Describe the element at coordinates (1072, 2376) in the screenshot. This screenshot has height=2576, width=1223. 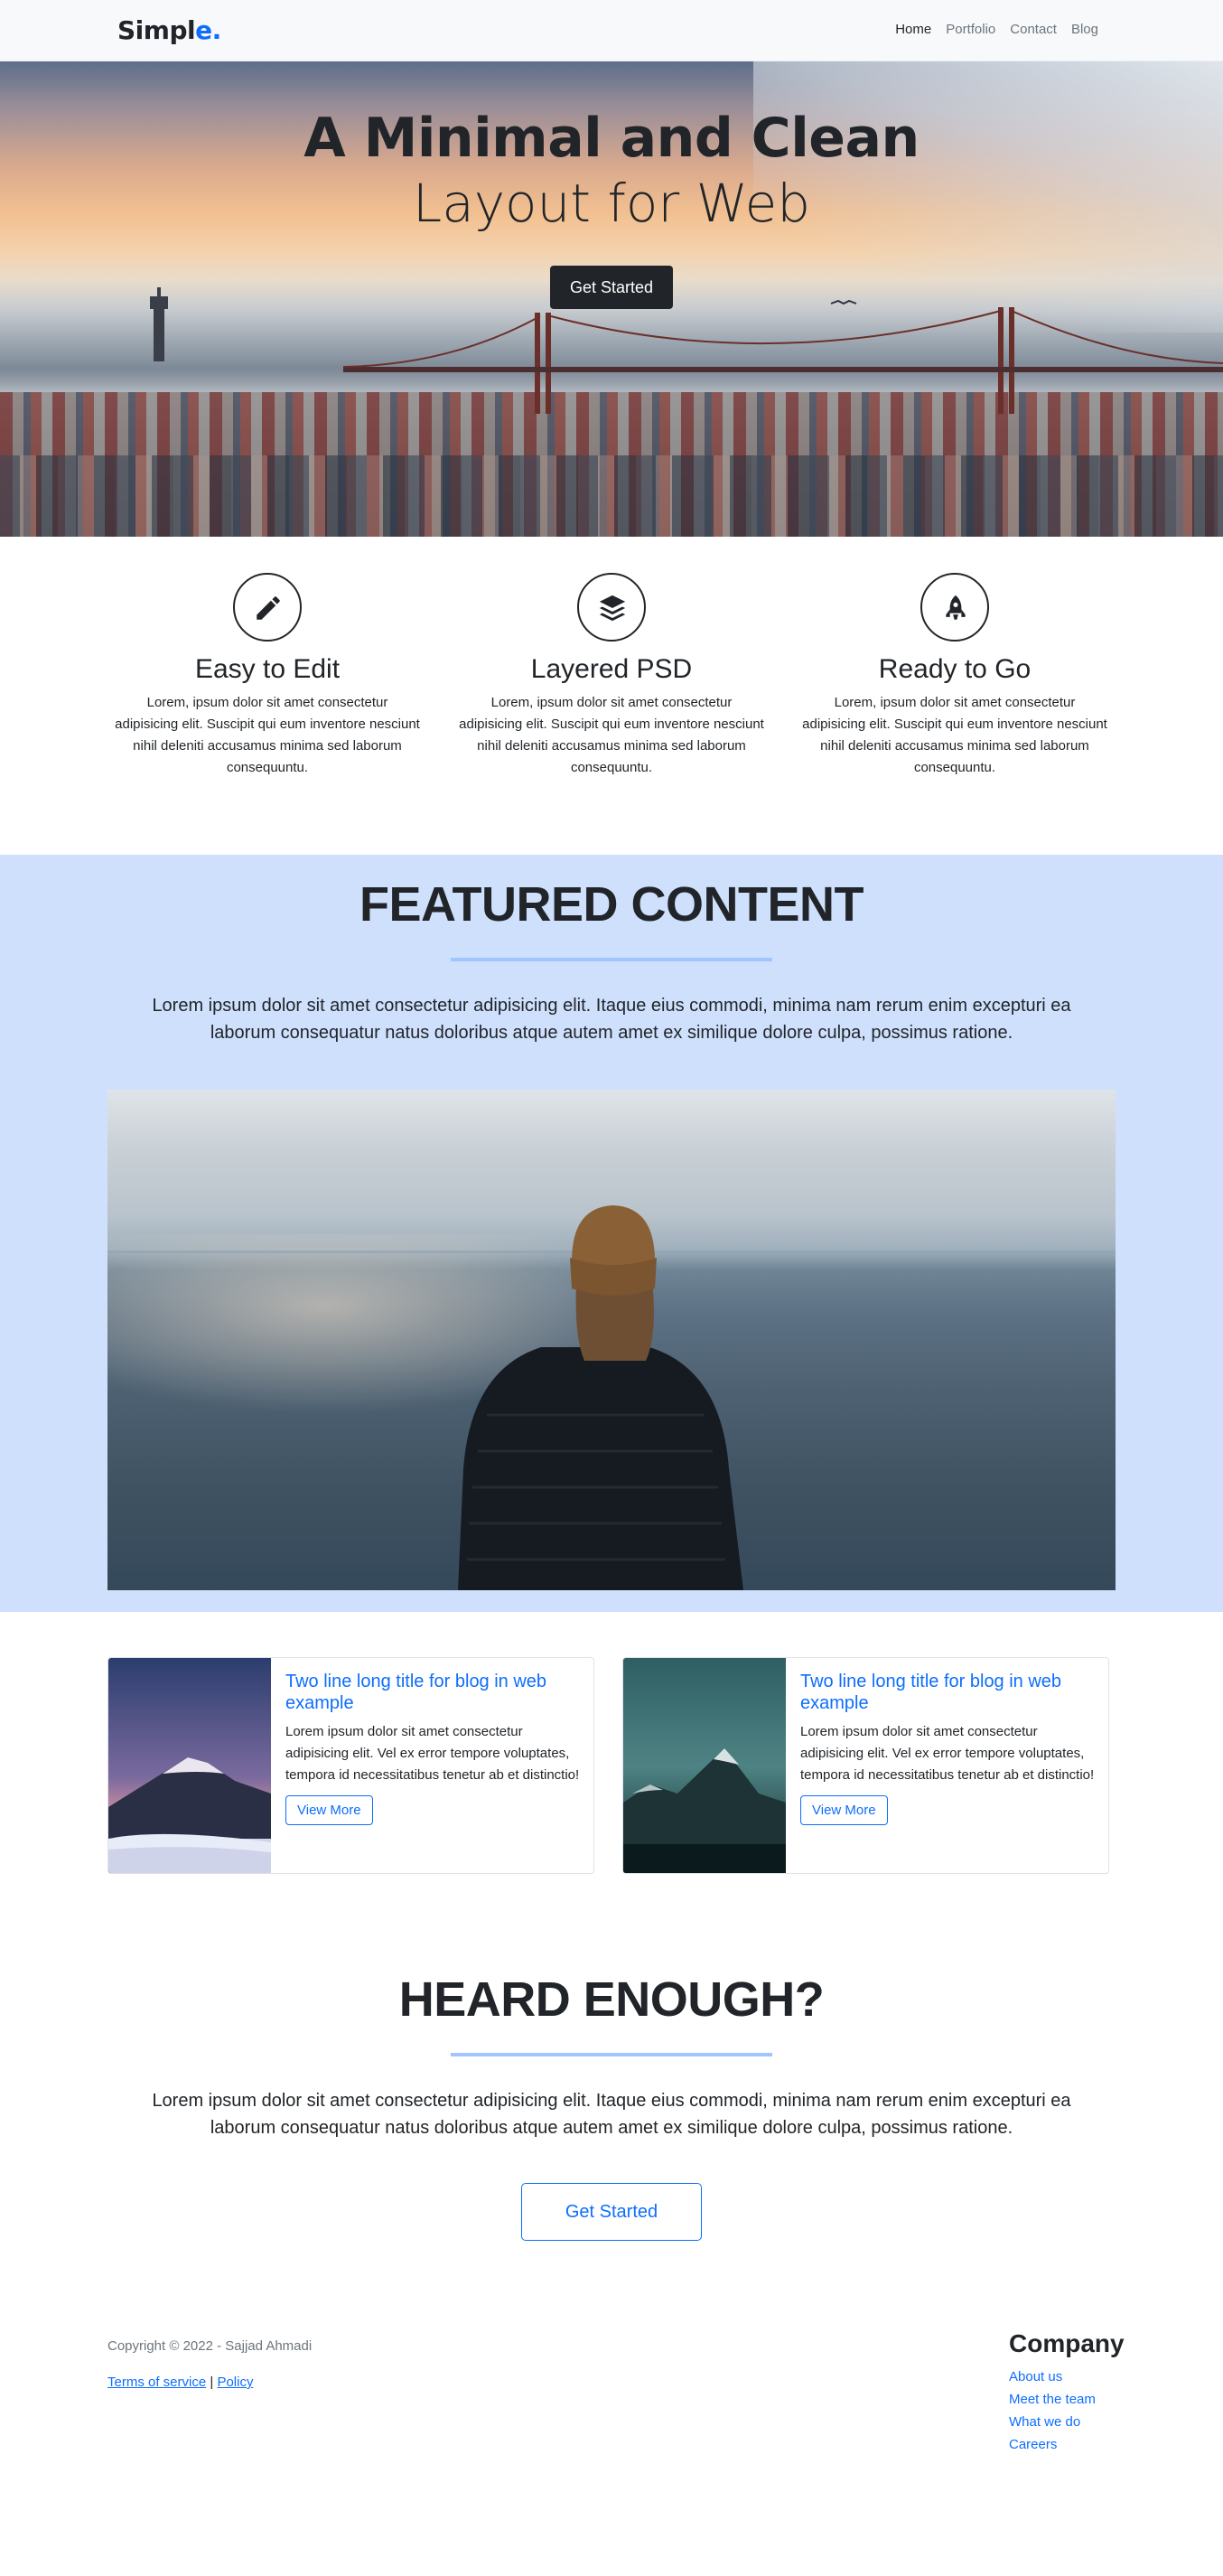
I see `list-item: About us` at that location.